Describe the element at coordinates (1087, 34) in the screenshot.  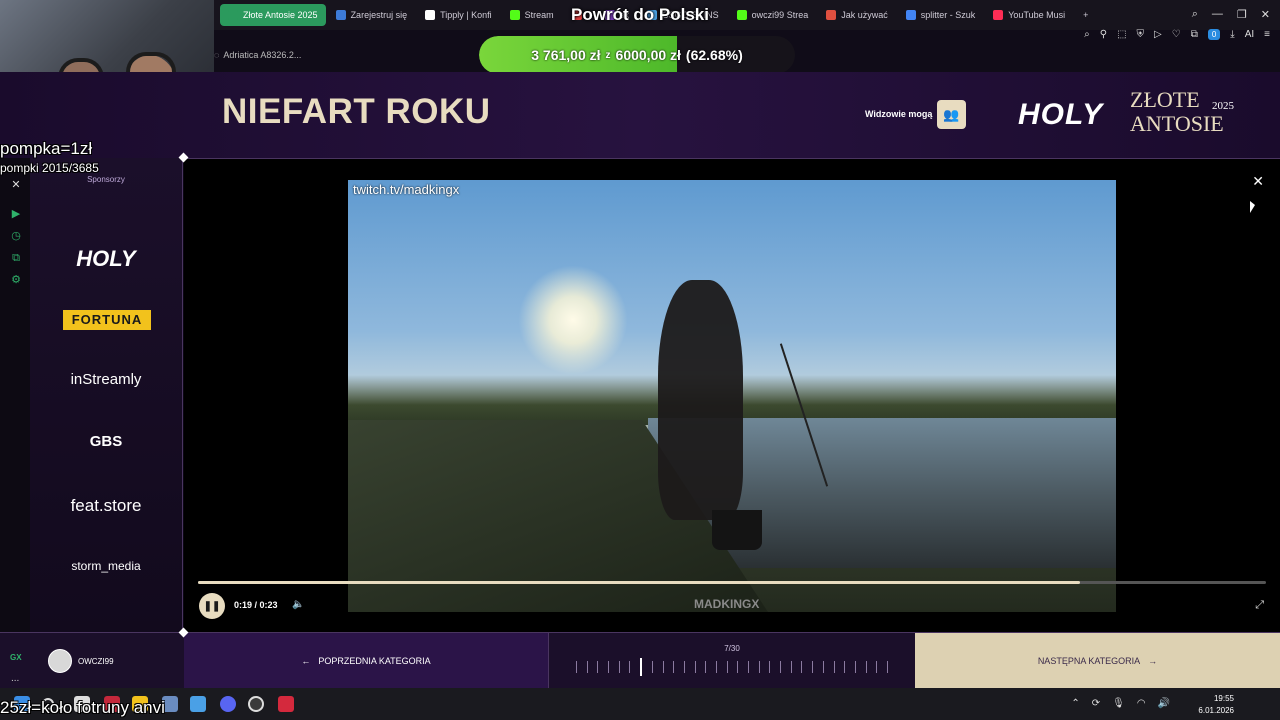
I see `zoom-icon: ⌕` at that location.